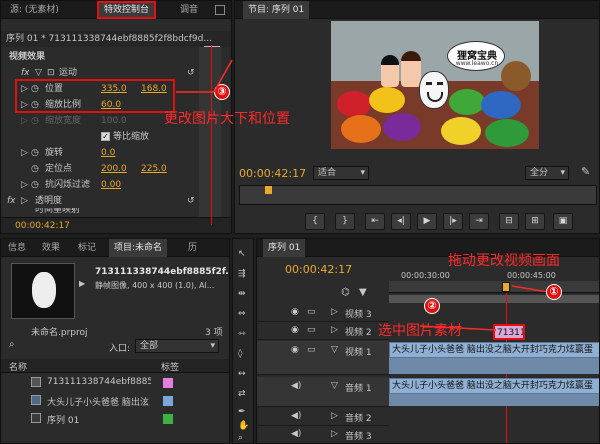 The image size is (600, 444). What do you see at coordinates (240, 438) in the screenshot?
I see `zoom-tool-icon: ⌕` at bounding box center [240, 438].